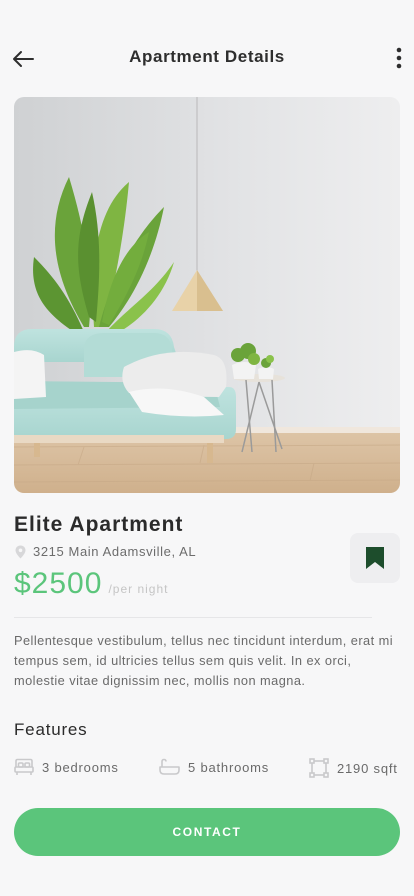 The height and width of the screenshot is (896, 414). I want to click on bathtub-icon, so click(169, 766).